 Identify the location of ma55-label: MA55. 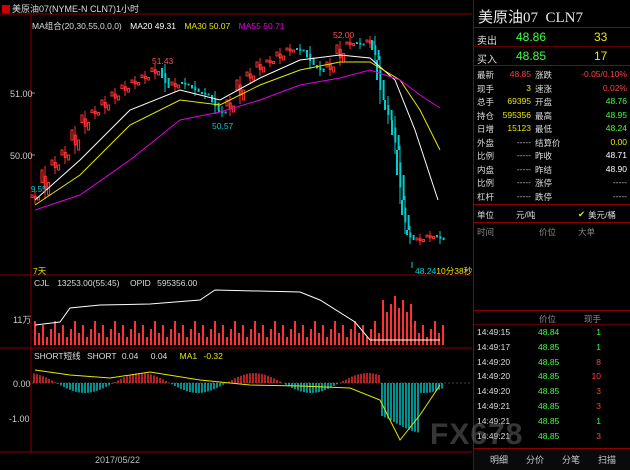
(249, 26).